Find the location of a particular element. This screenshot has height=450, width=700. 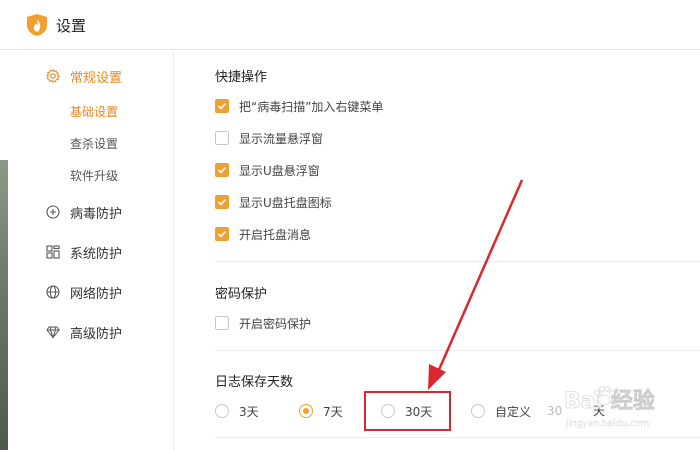

annotation-highlight-box is located at coordinates (407, 411).